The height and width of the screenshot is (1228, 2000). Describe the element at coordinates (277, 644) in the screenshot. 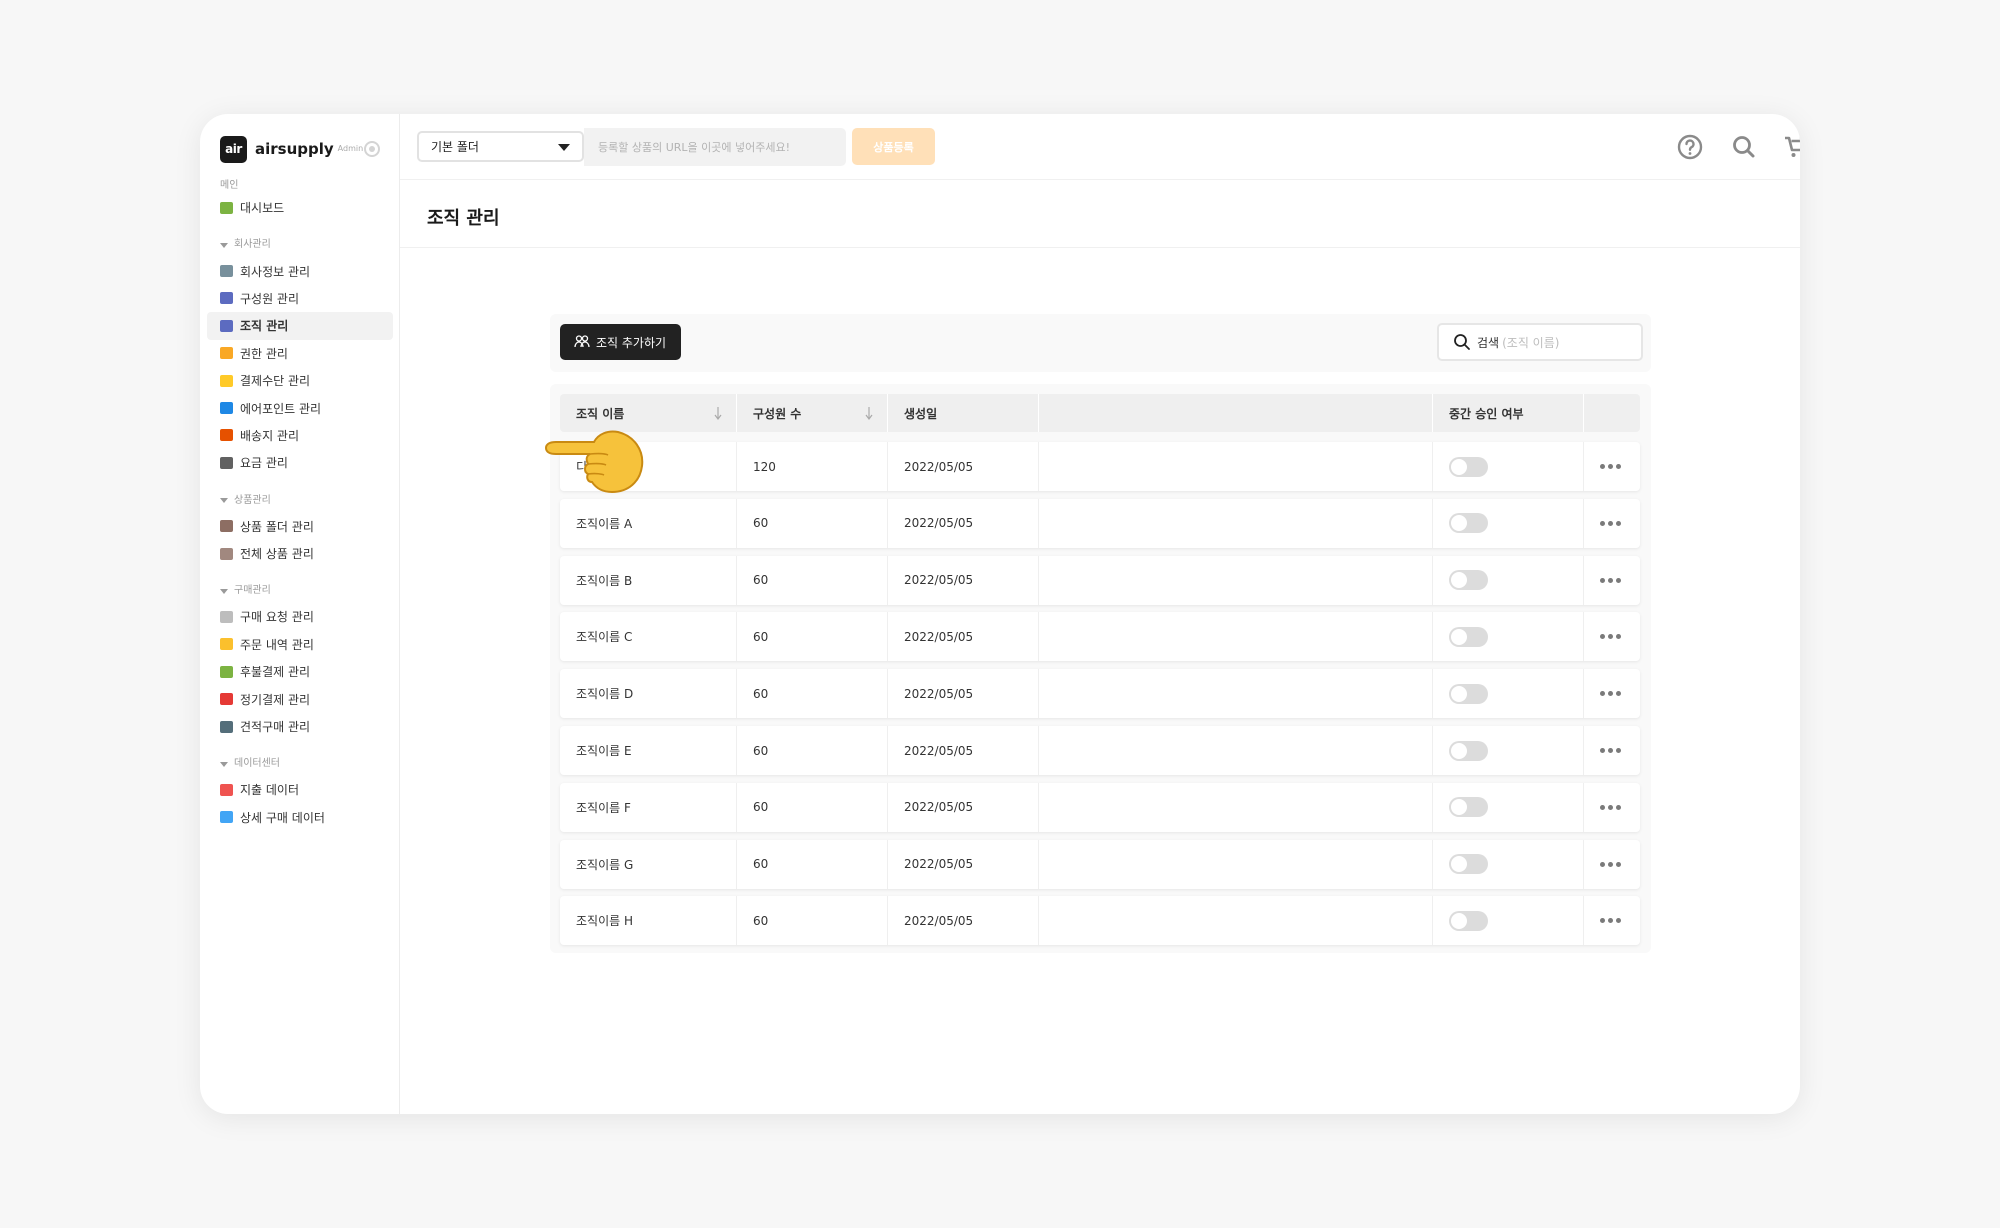

I see `sidebar-item-label: 주문 내역 관리` at that location.